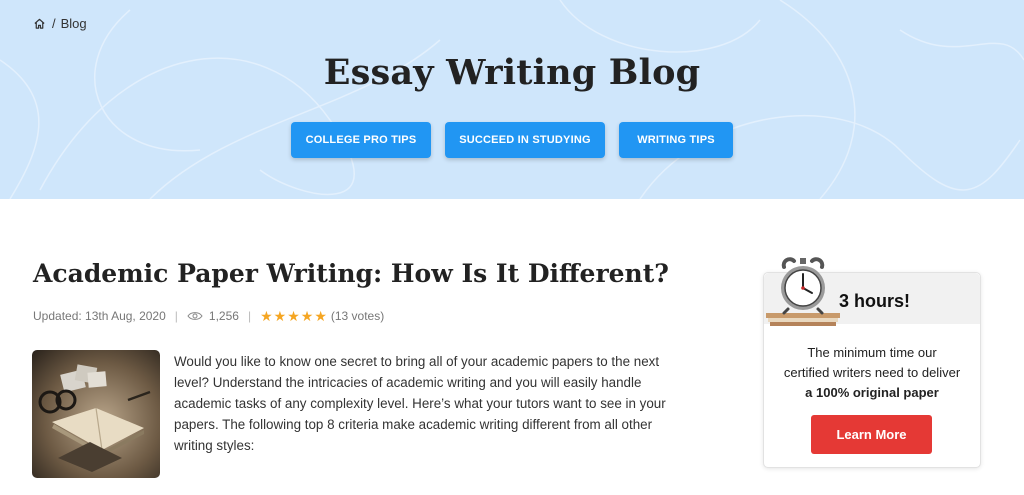 The width and height of the screenshot is (1024, 495). I want to click on home-icon, so click(39, 23).